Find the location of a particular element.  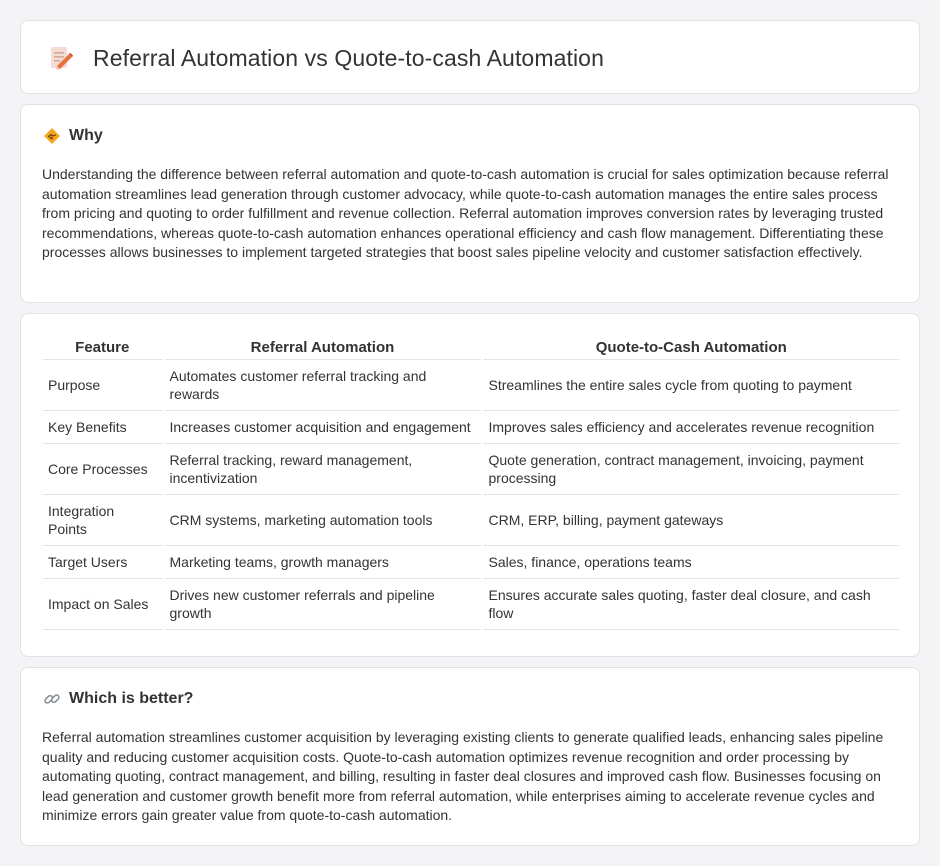

feature-cell: Integration Points is located at coordinates (104, 520).